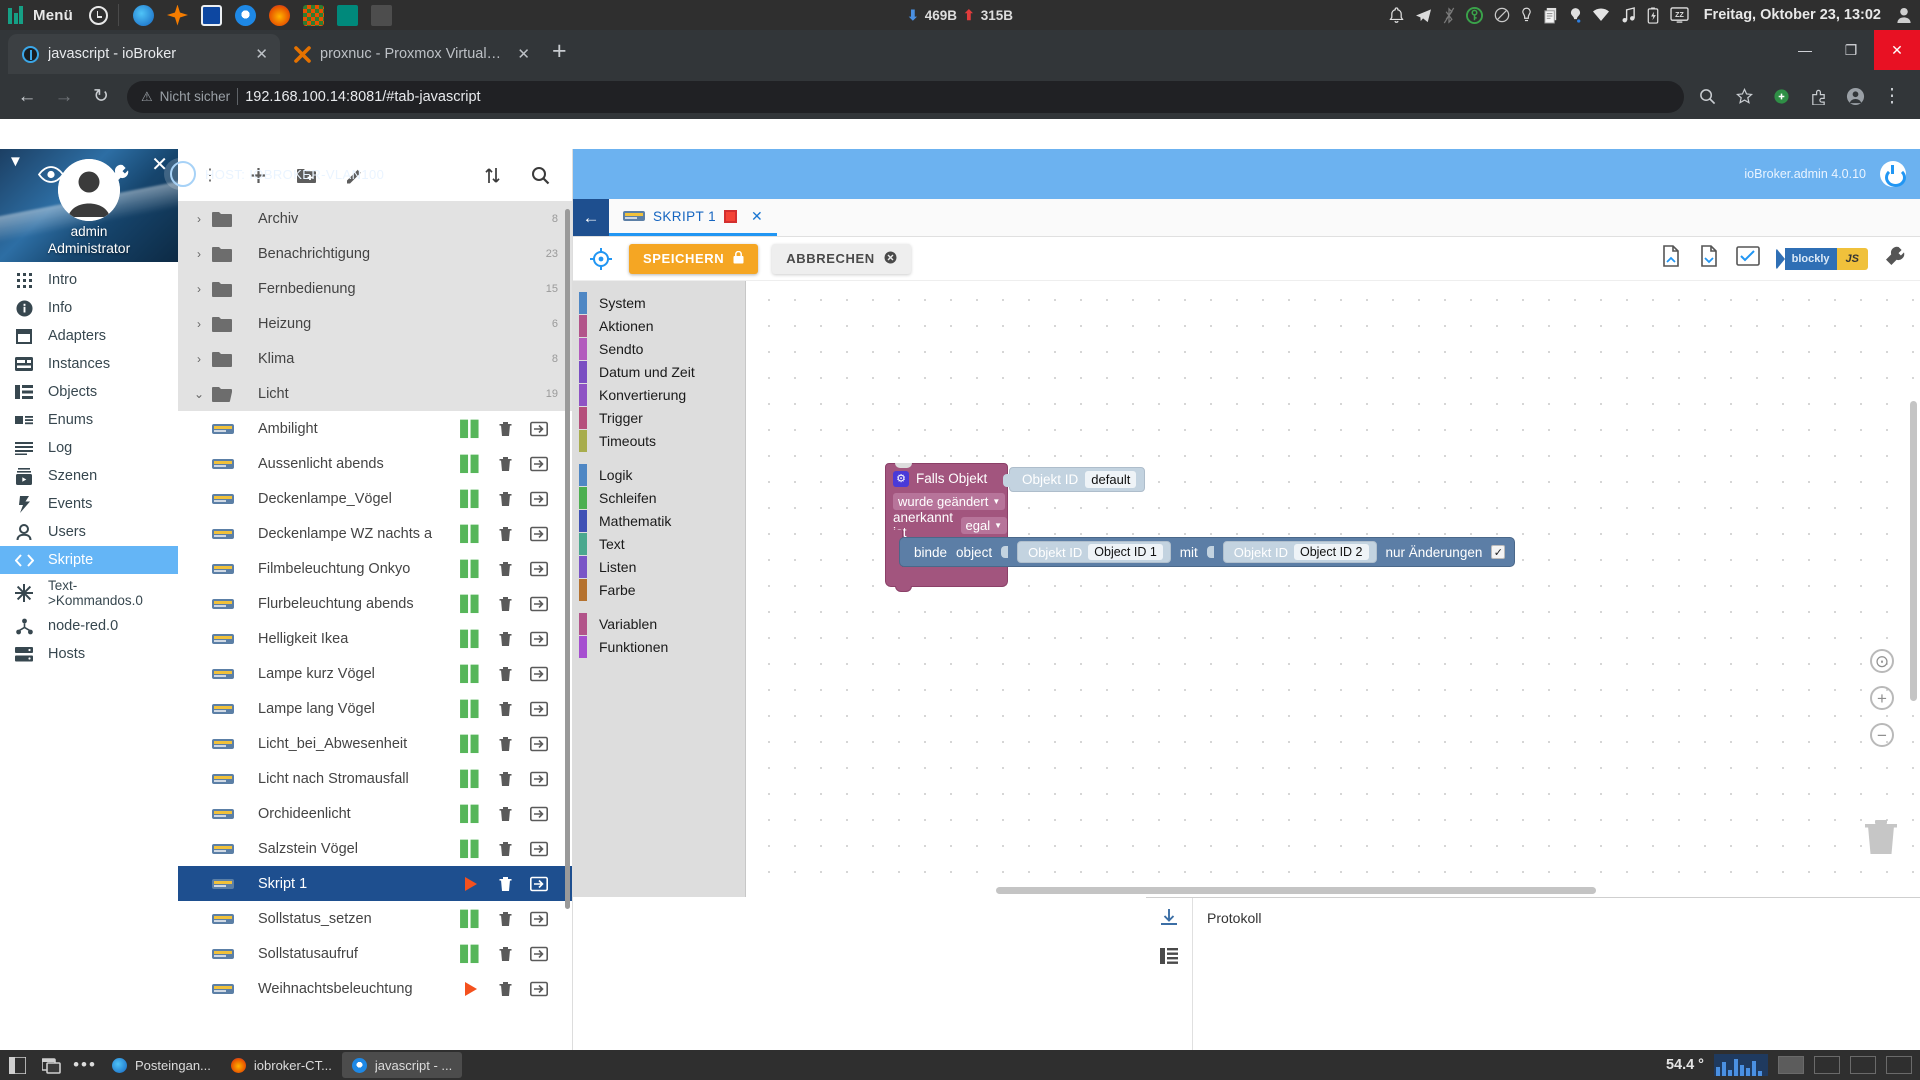  What do you see at coordinates (1299, 552) in the screenshot?
I see `block-objekt-id-2: Objekt ID Object ID 2` at bounding box center [1299, 552].